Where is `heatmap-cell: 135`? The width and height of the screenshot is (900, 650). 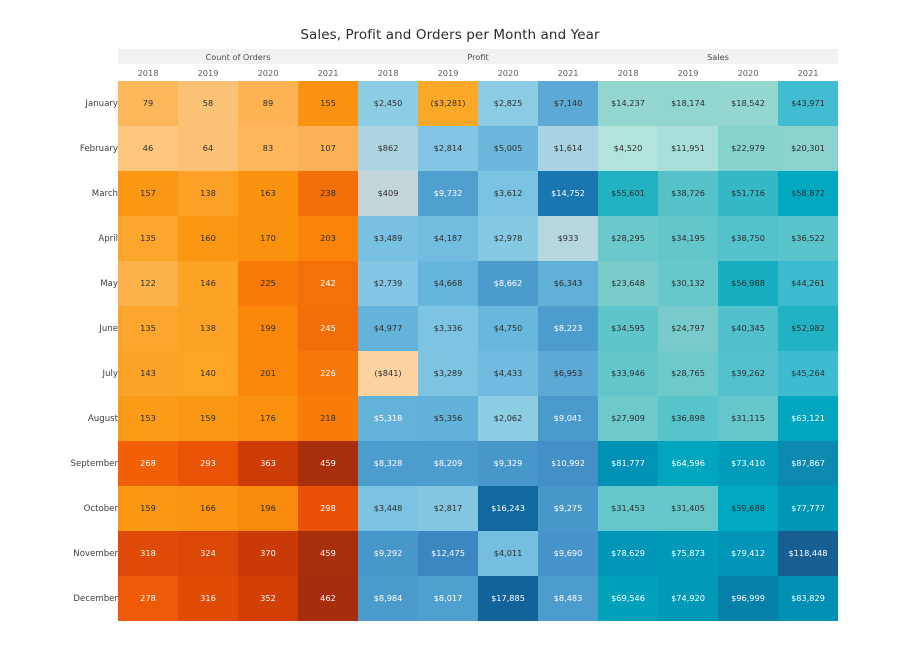 heatmap-cell: 135 is located at coordinates (148, 328).